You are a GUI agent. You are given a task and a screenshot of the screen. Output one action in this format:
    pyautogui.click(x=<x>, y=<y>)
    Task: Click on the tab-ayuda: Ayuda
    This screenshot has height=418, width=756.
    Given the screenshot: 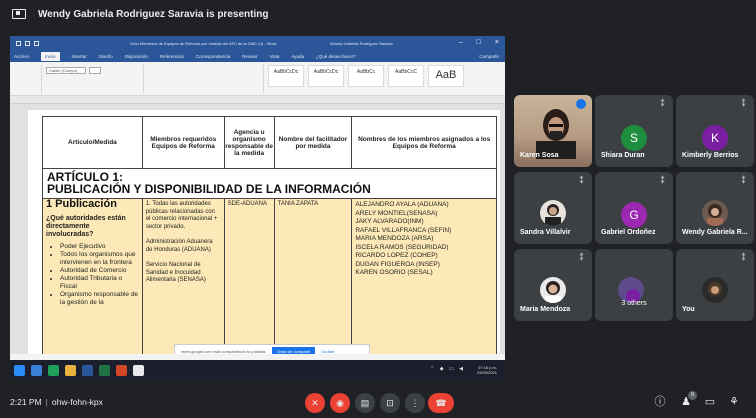 What is the action you would take?
    pyautogui.click(x=298, y=56)
    